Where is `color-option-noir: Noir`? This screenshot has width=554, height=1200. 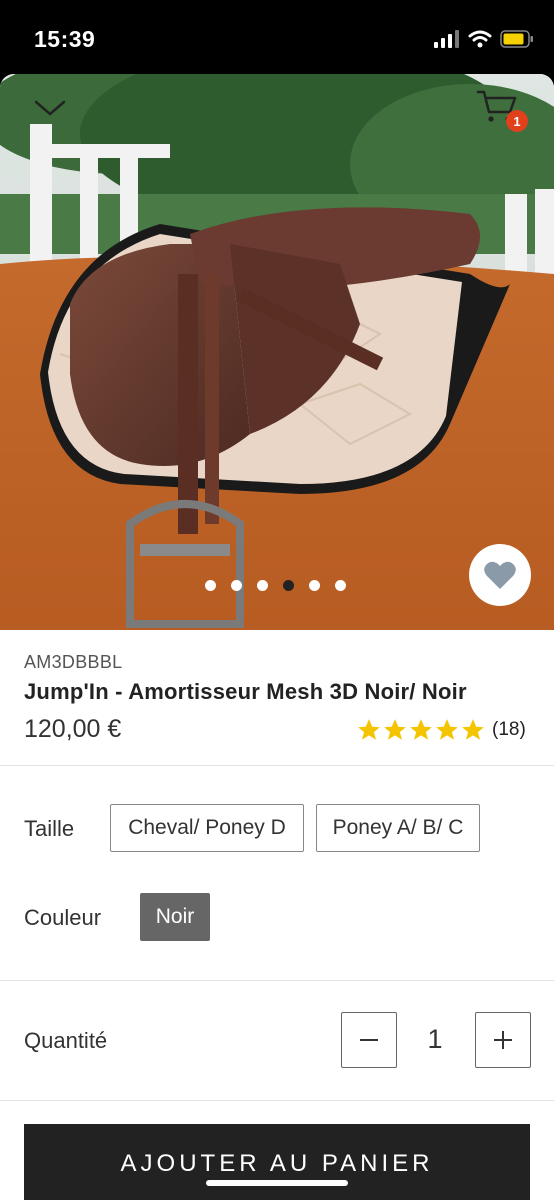 color-option-noir: Noir is located at coordinates (175, 917).